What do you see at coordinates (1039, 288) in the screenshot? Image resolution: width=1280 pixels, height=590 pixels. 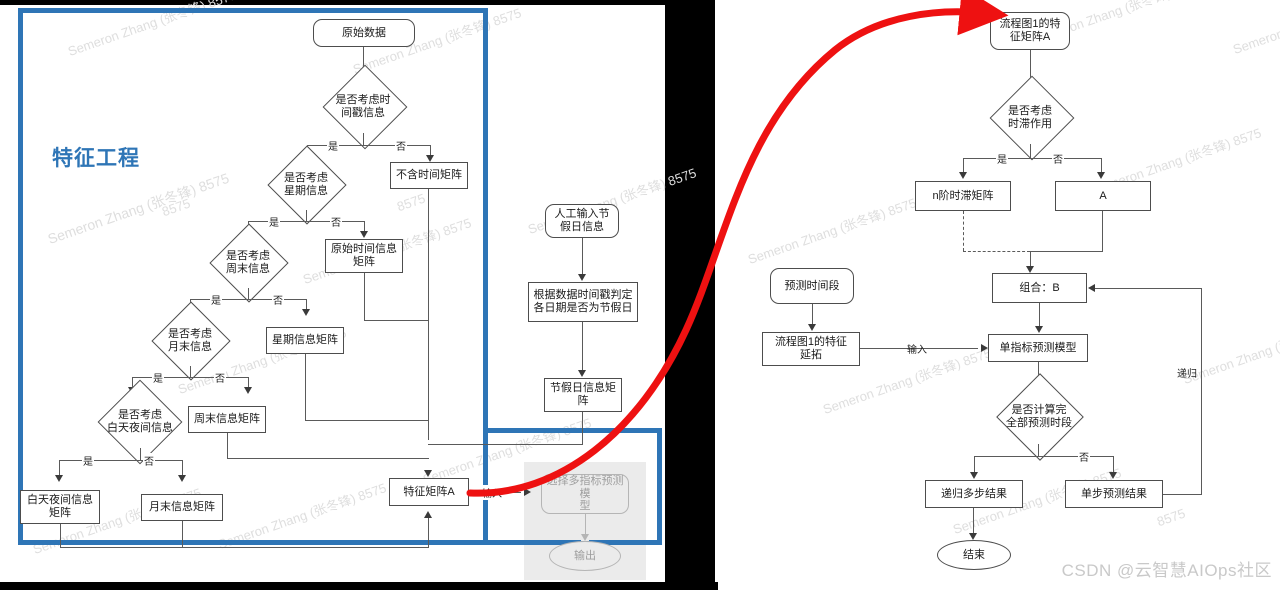 I see `node-combine-b: 组合：B` at bounding box center [1039, 288].